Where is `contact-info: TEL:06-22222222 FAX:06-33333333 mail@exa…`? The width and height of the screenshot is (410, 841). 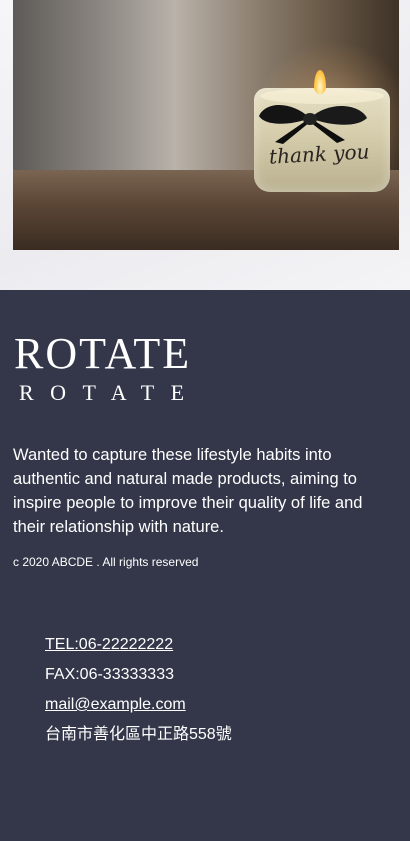 contact-info: TEL:06-22222222 FAX:06-33333333 mail@exa… is located at coordinates (138, 690).